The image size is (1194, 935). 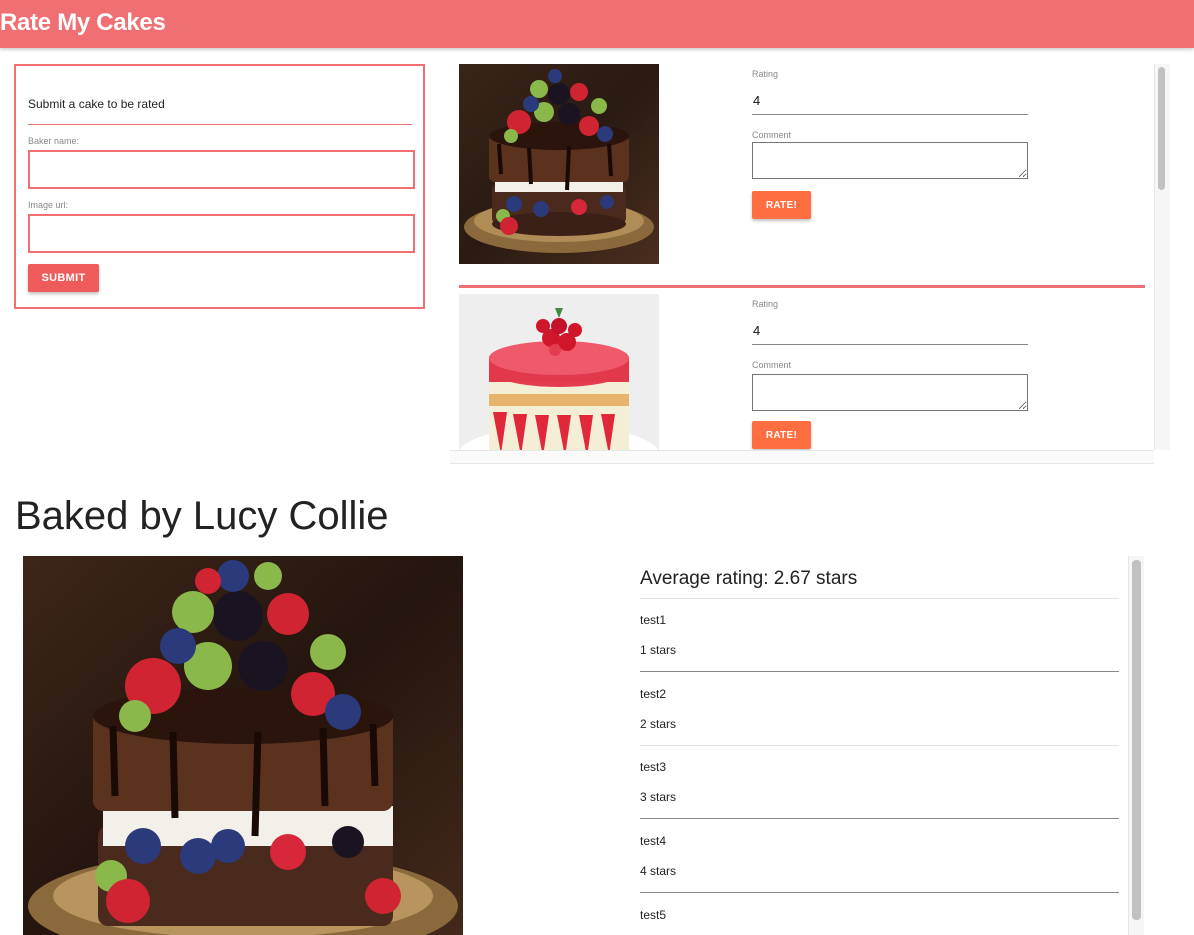 I want to click on review-author: test2, so click(x=653, y=694).